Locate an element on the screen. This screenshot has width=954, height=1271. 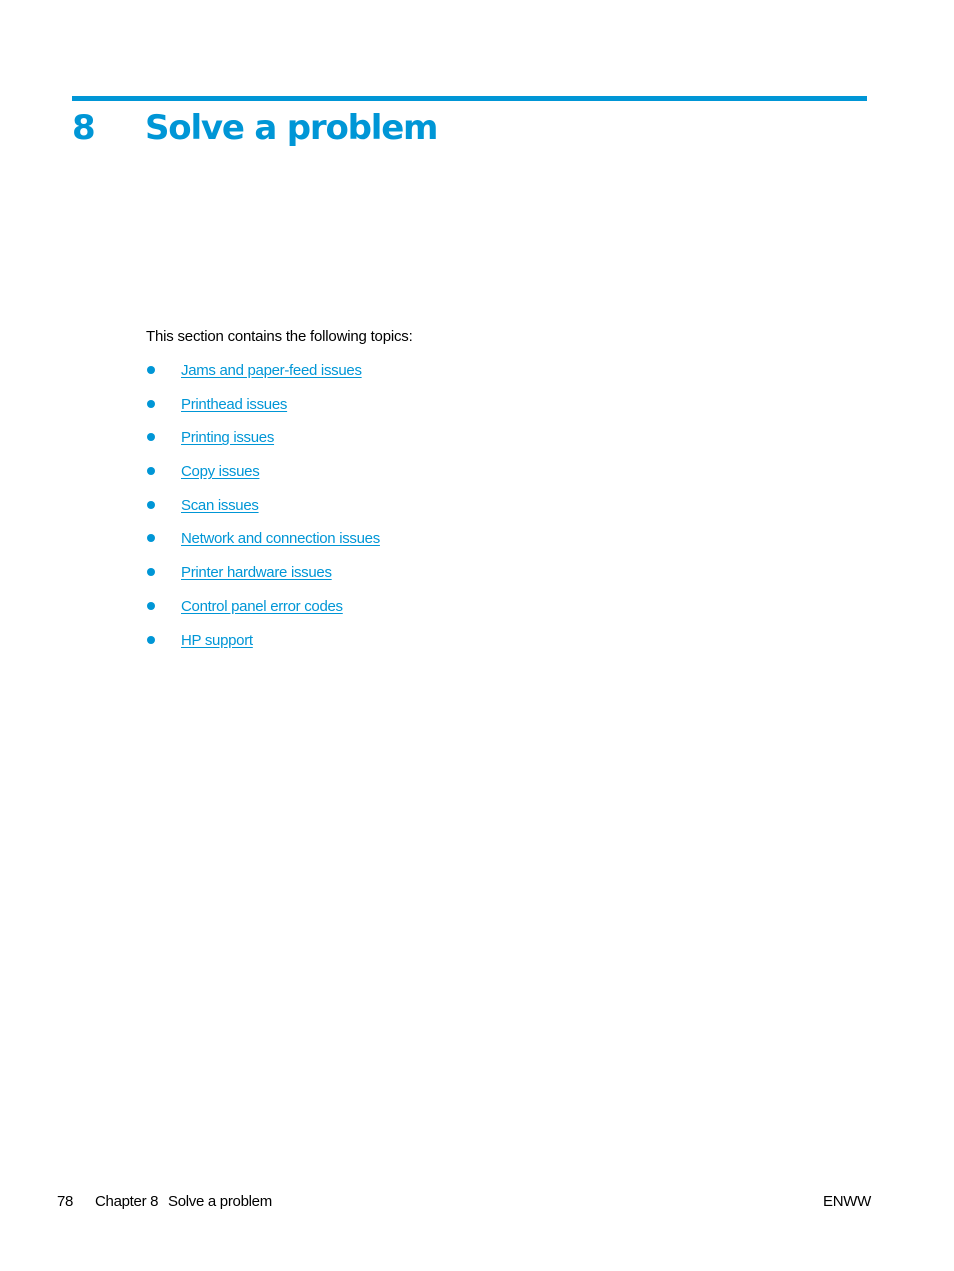
topic-link-copy: Copy issues is located at coordinates (220, 471).